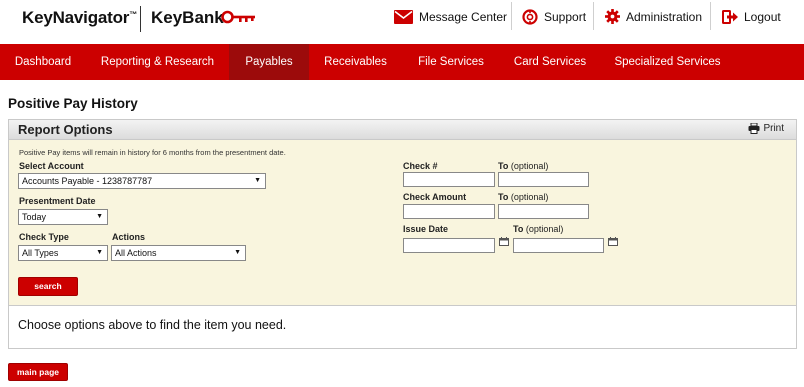 This screenshot has height=387, width=804. I want to click on check-type-label: Check Type, so click(44, 237).